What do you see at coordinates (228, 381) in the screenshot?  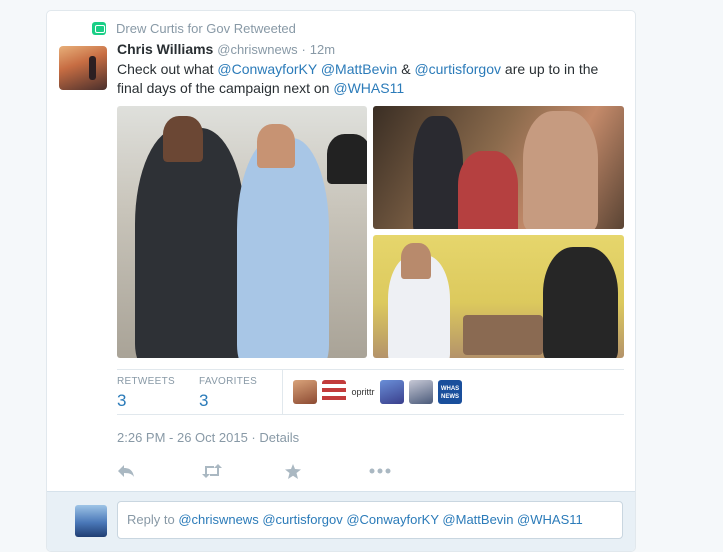 I see `favorites-label: FAVORITES` at bounding box center [228, 381].